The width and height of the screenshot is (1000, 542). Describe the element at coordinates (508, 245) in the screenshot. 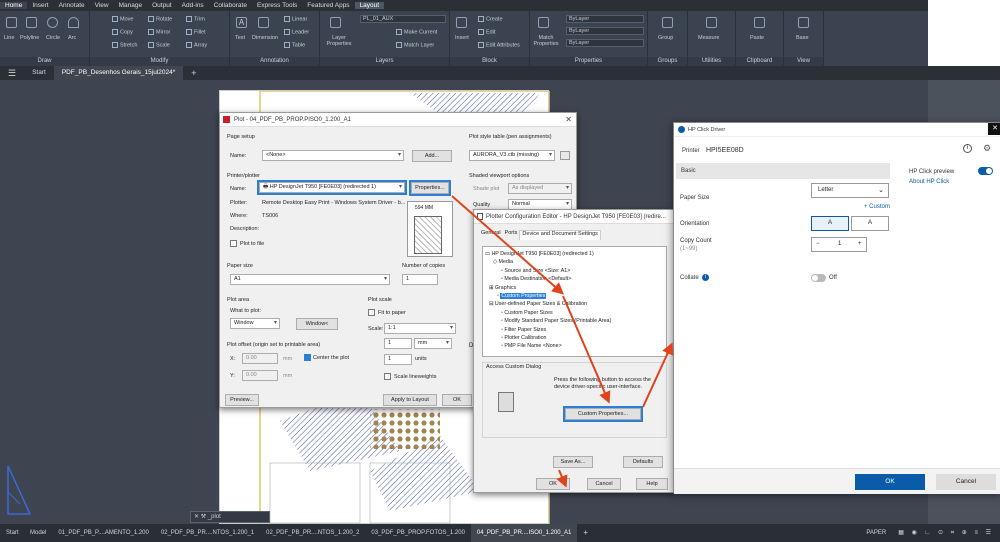

I see `arrow-to-custom-properties-tree` at that location.